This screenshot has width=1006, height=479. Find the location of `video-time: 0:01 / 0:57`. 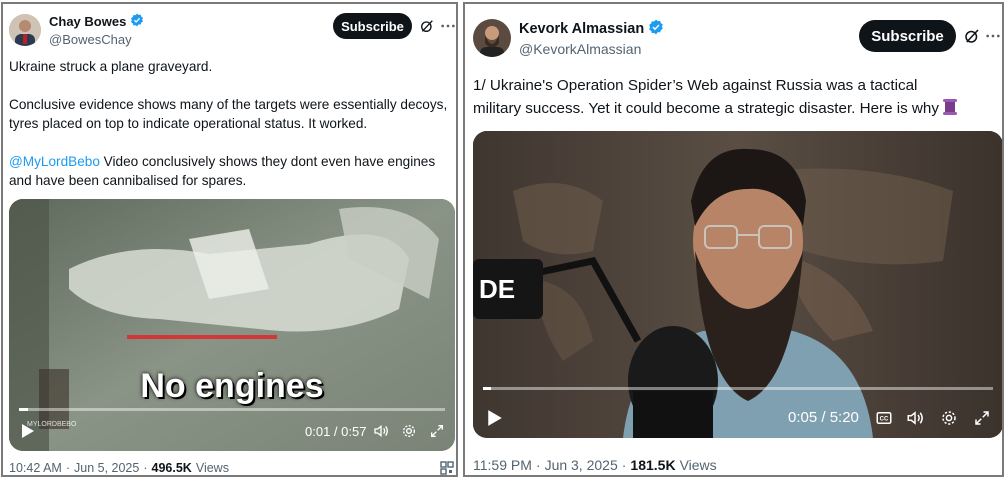

video-time: 0:01 / 0:57 is located at coordinates (336, 431).